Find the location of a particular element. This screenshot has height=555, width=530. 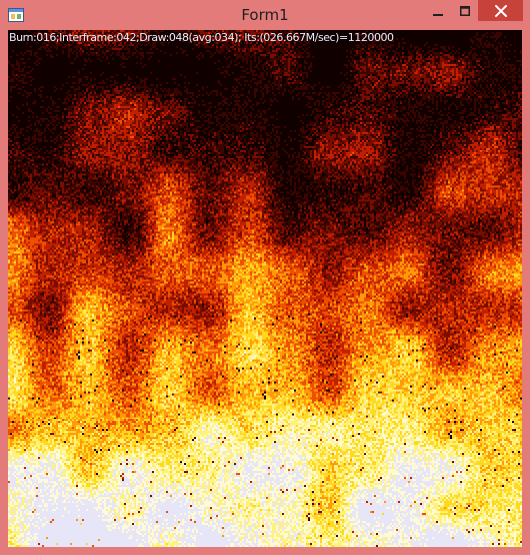

close-button is located at coordinates (500, 10).